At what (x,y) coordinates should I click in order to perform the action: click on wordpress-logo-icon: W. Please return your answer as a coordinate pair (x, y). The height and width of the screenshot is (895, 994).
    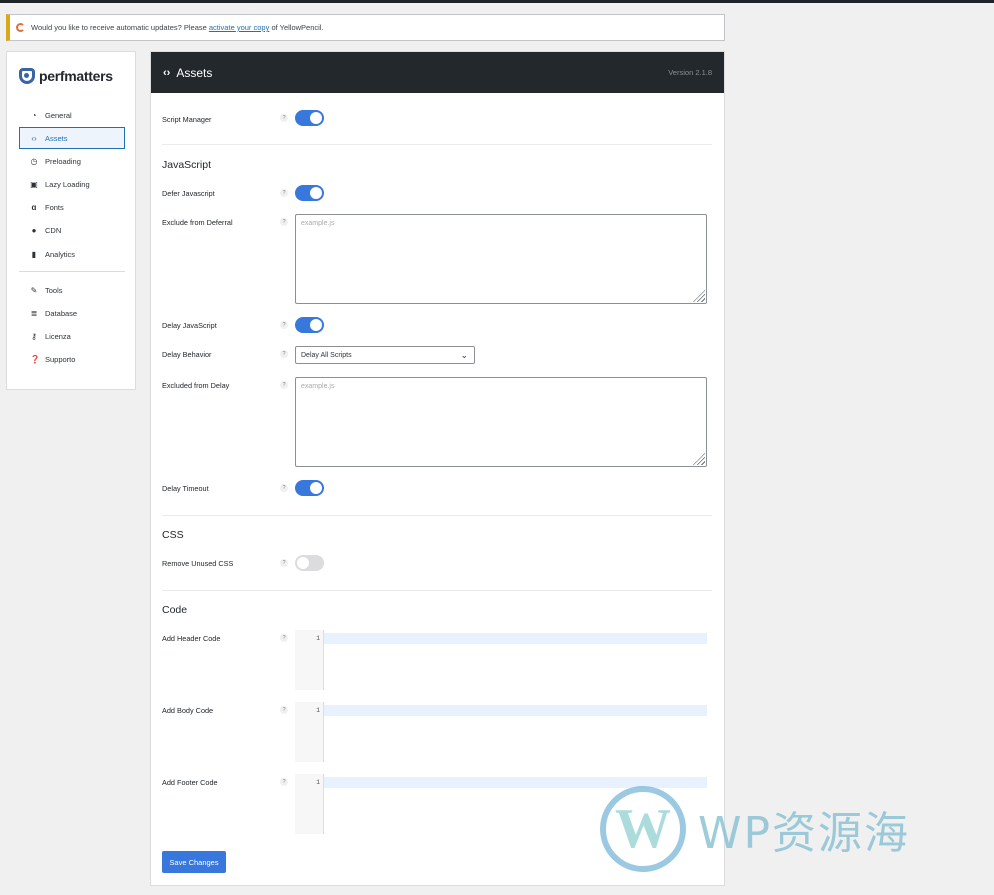
    Looking at the image, I should click on (643, 829).